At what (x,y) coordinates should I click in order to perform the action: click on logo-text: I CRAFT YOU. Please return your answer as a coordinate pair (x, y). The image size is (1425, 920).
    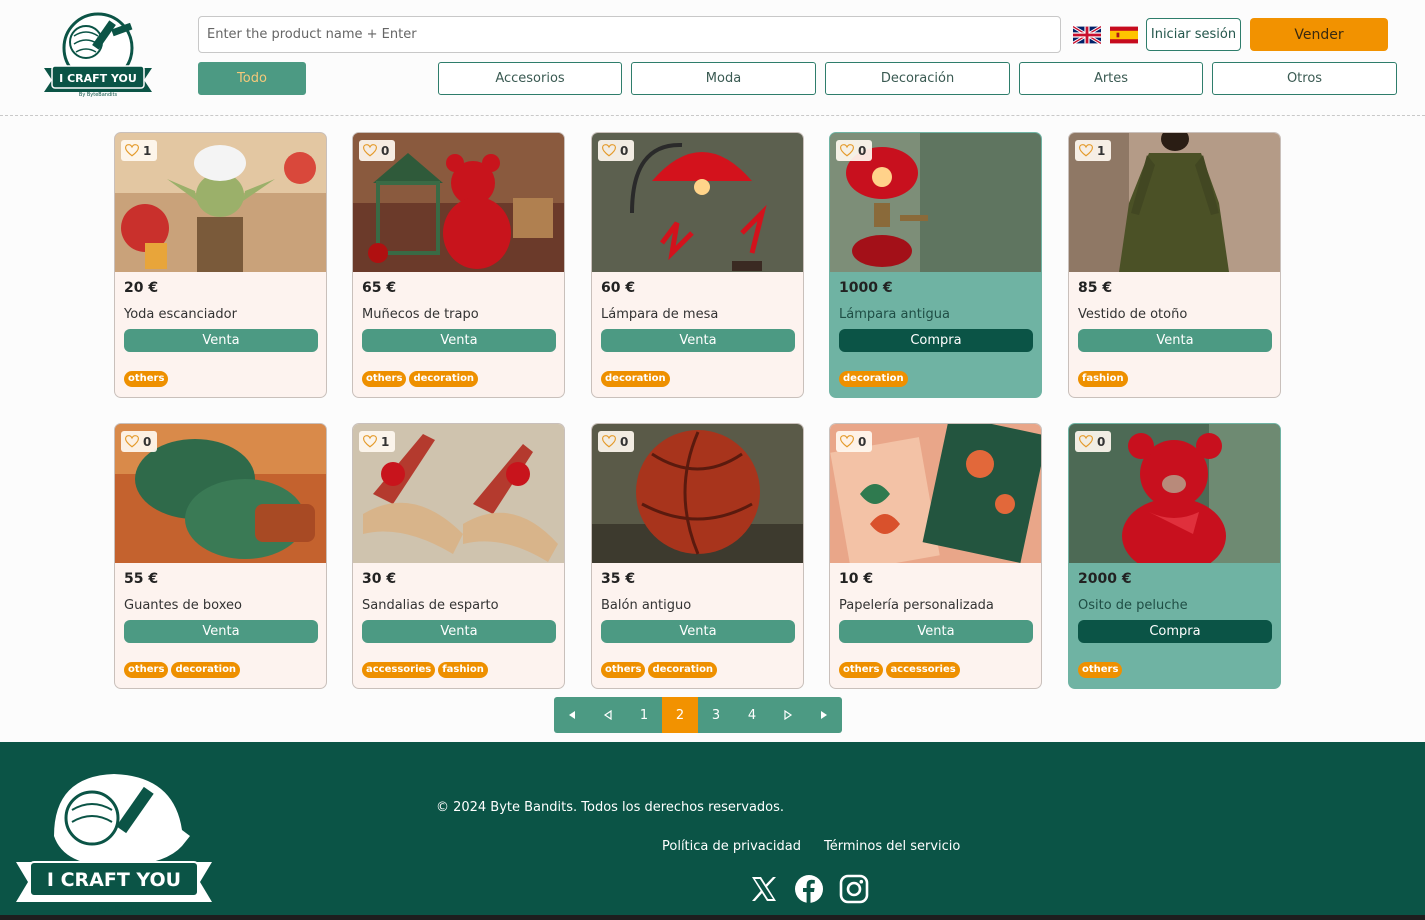
    Looking at the image, I should click on (98, 78).